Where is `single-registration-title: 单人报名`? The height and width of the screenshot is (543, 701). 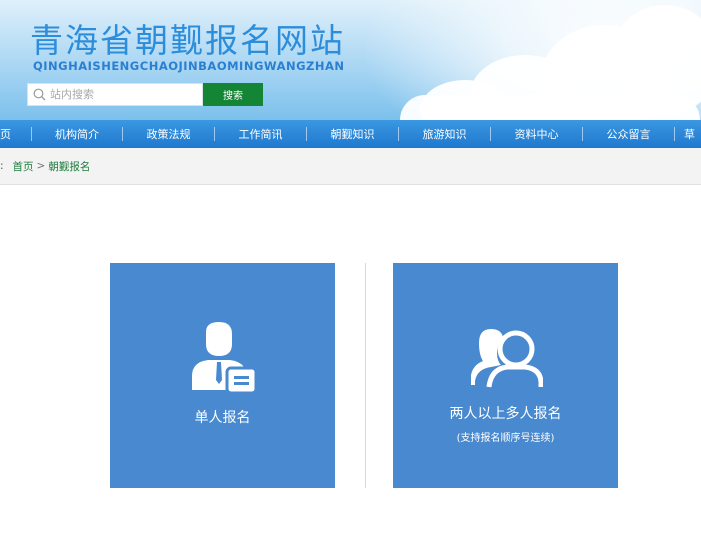 single-registration-title: 单人报名 is located at coordinates (222, 418).